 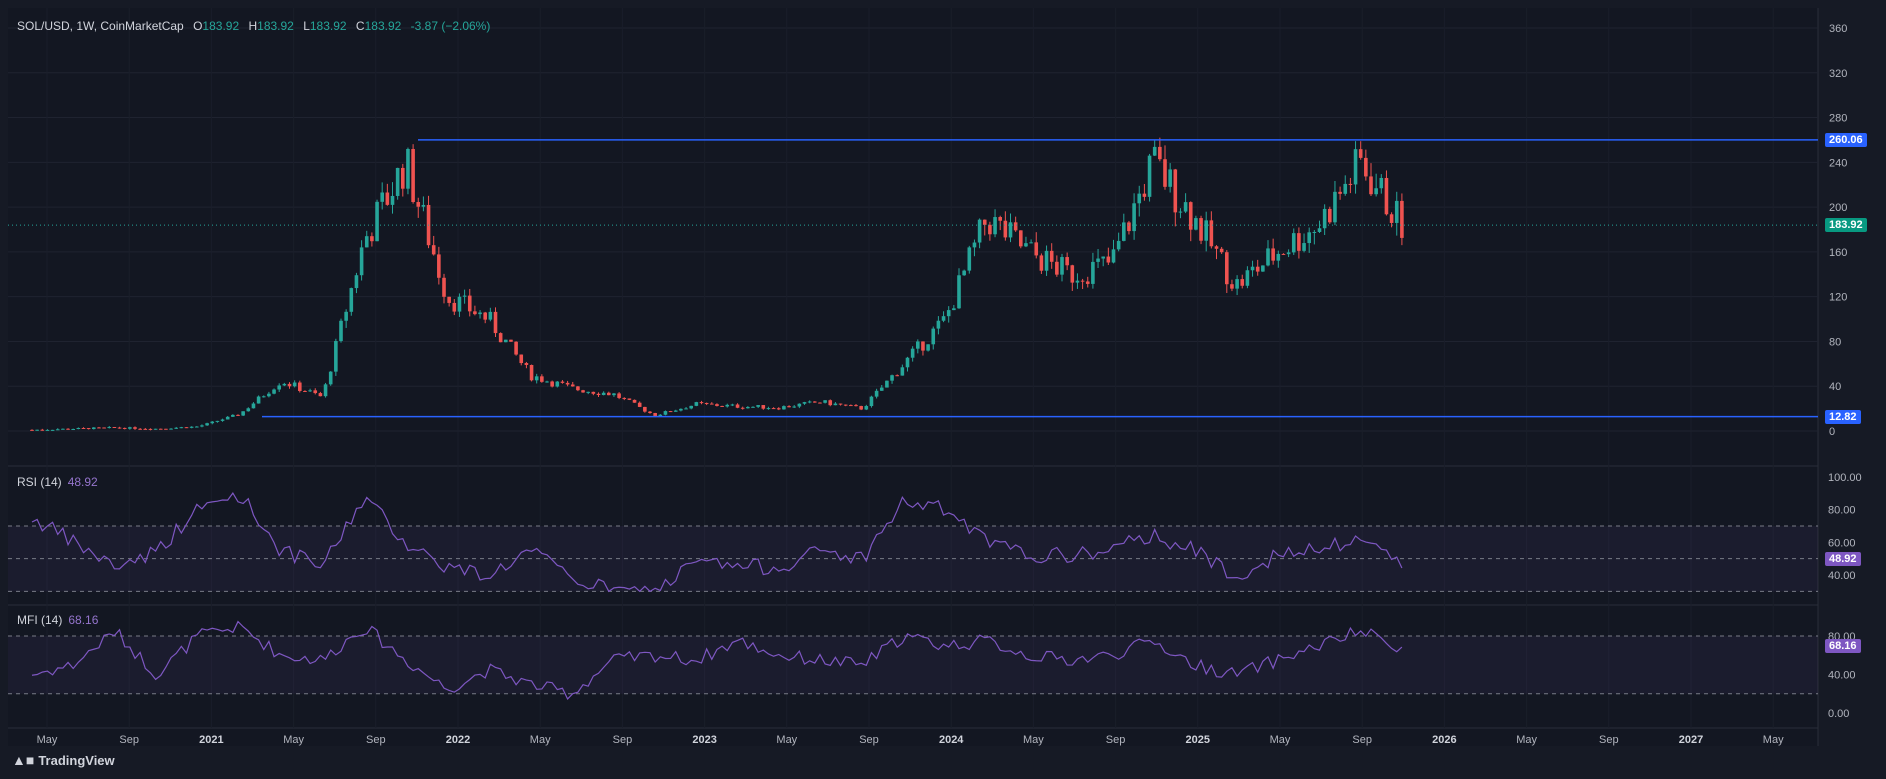 What do you see at coordinates (1838, 74) in the screenshot?
I see `price-axis-label: 320` at bounding box center [1838, 74].